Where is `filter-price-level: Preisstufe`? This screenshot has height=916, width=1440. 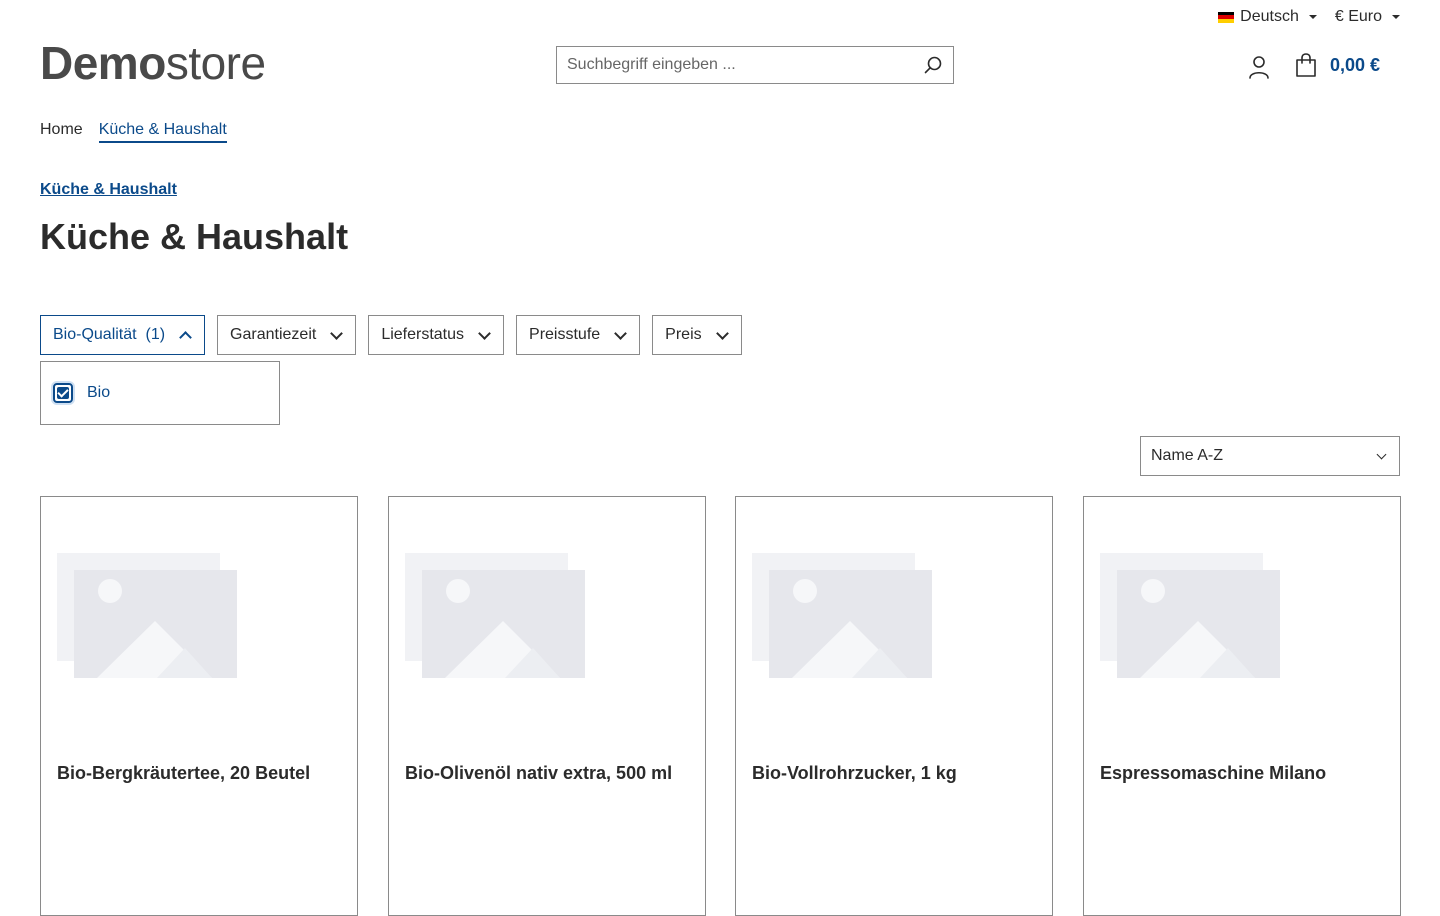 filter-price-level: Preisstufe is located at coordinates (578, 335).